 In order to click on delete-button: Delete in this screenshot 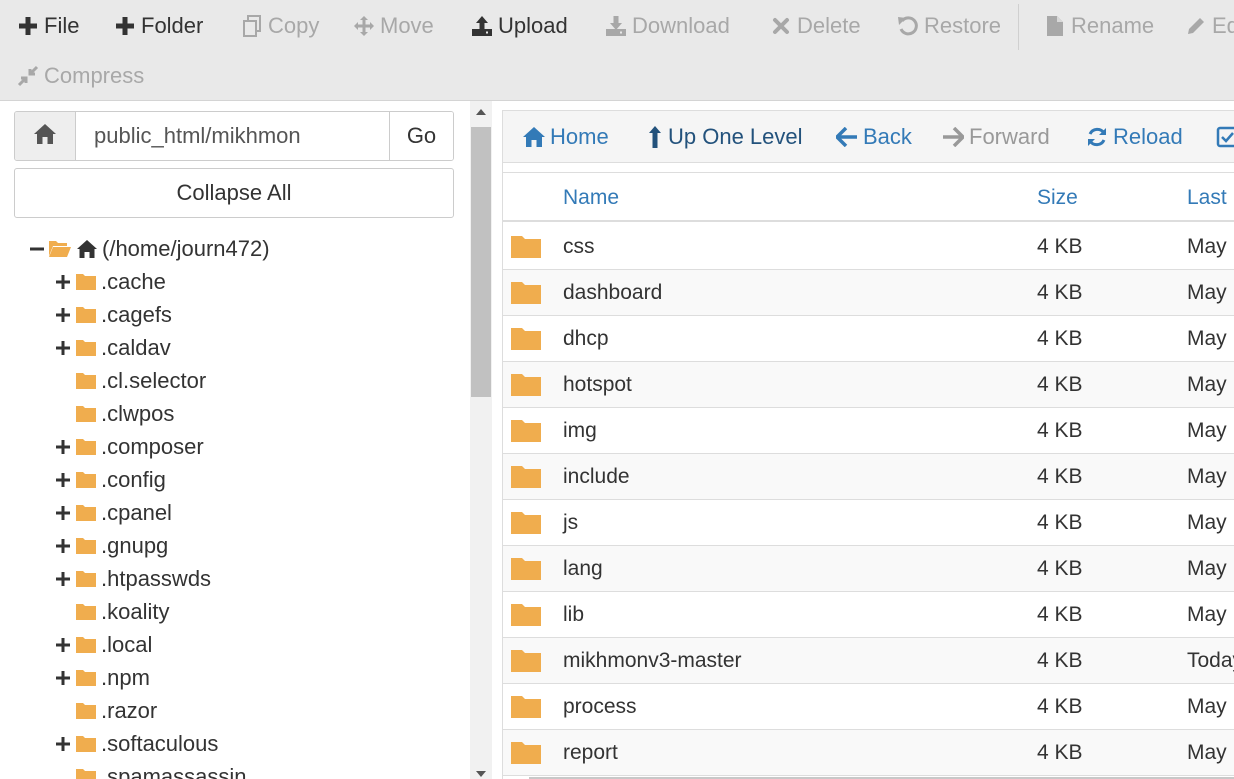, I will do `click(815, 26)`.